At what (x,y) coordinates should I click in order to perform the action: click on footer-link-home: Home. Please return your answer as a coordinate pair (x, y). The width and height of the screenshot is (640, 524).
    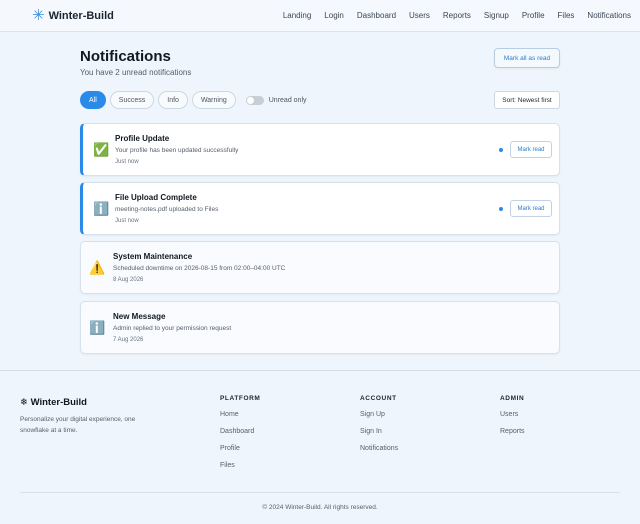
    Looking at the image, I should click on (240, 415).